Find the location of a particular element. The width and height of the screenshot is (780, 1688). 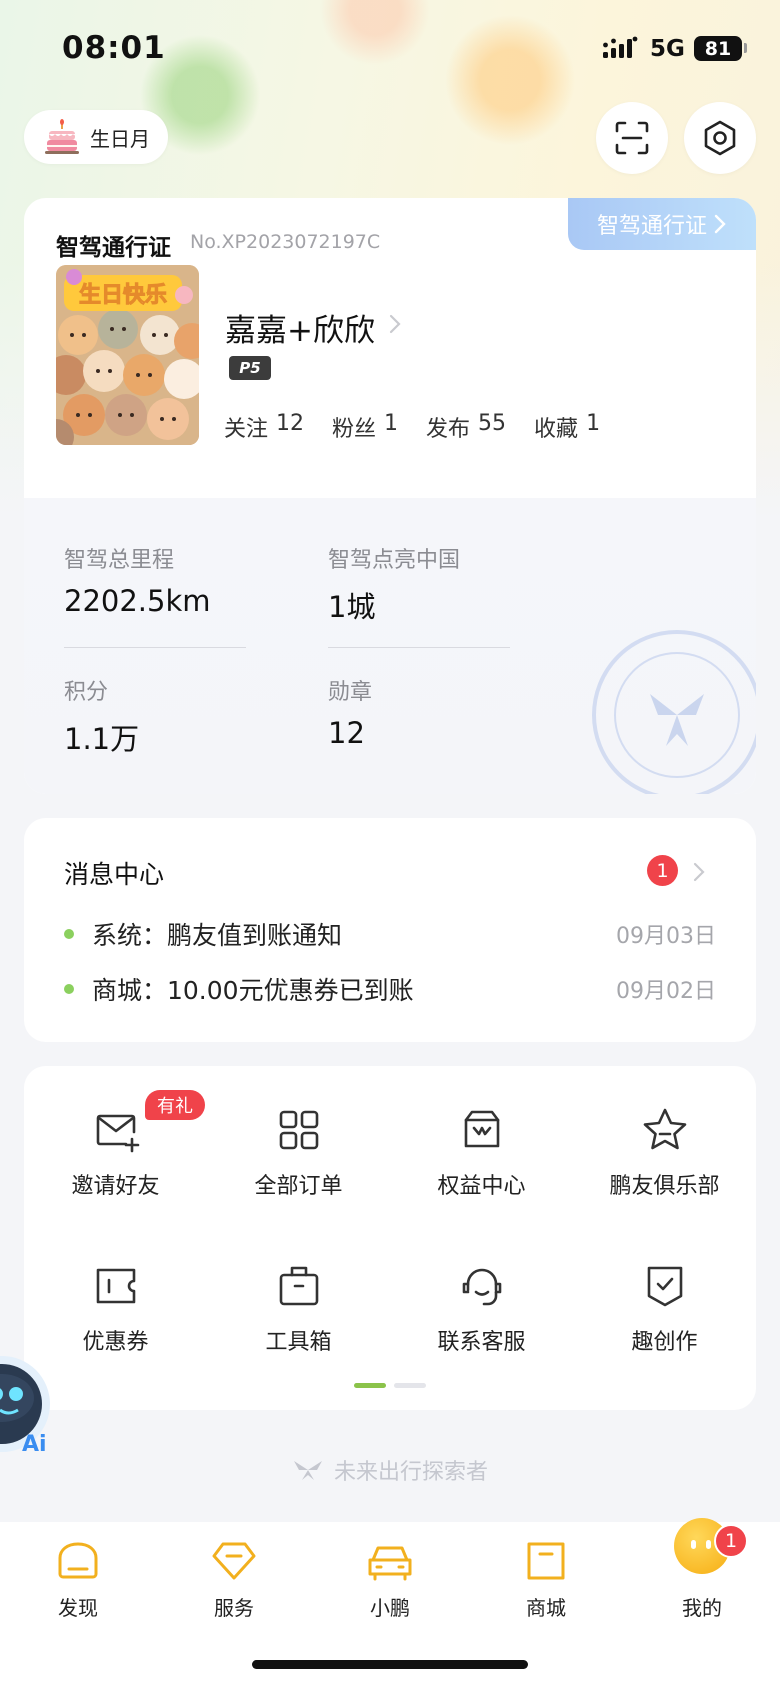

metric-cities-label: 智驾点亮中国 is located at coordinates (394, 560).